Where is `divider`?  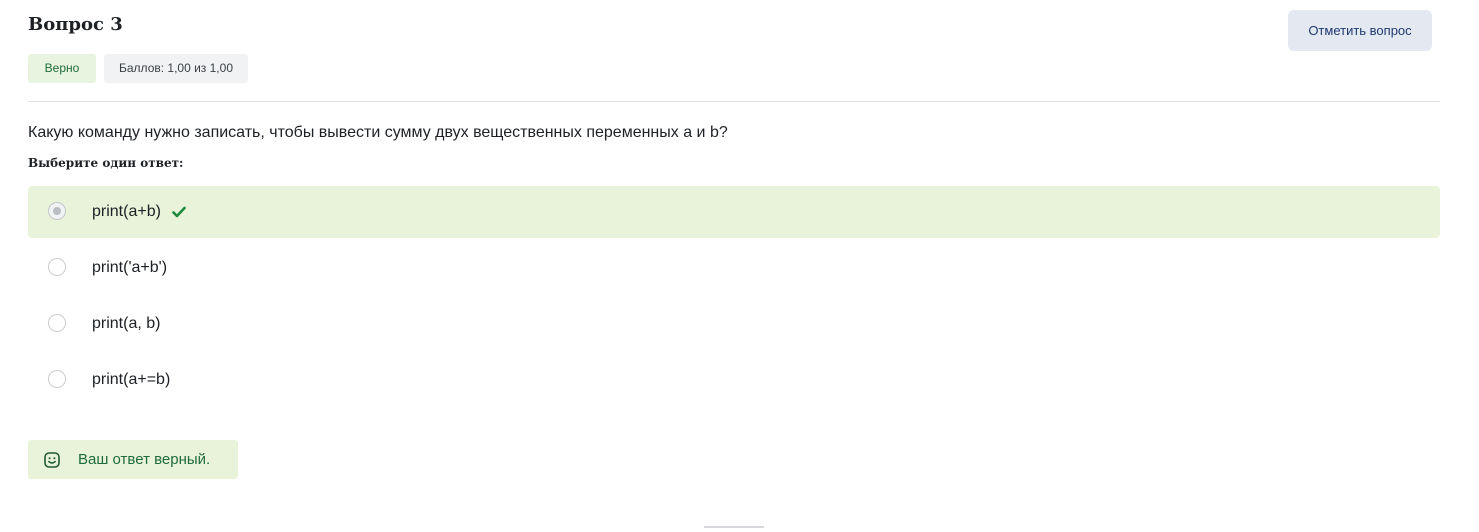
divider is located at coordinates (734, 101).